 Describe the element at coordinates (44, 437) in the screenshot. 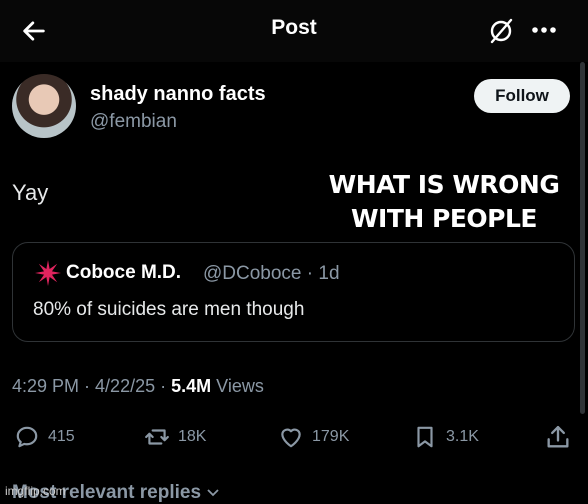

I see `reply-action: 415` at that location.